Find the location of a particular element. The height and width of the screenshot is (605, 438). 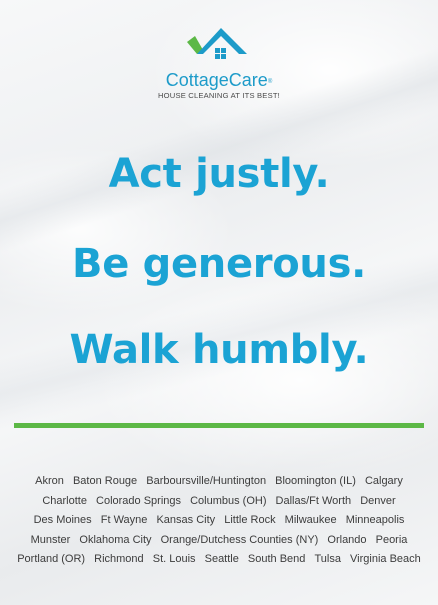

location-item: Calgary is located at coordinates (383, 481).